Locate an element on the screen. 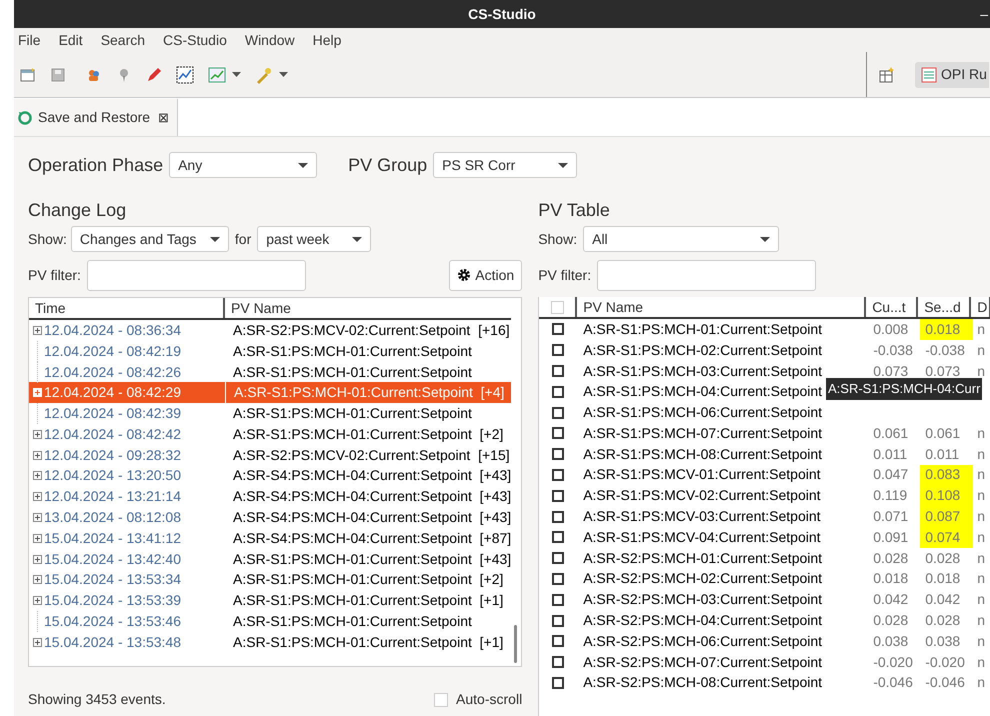 Image resolution: width=990 pixels, height=716 pixels. column-header: Se...d is located at coordinates (945, 307).